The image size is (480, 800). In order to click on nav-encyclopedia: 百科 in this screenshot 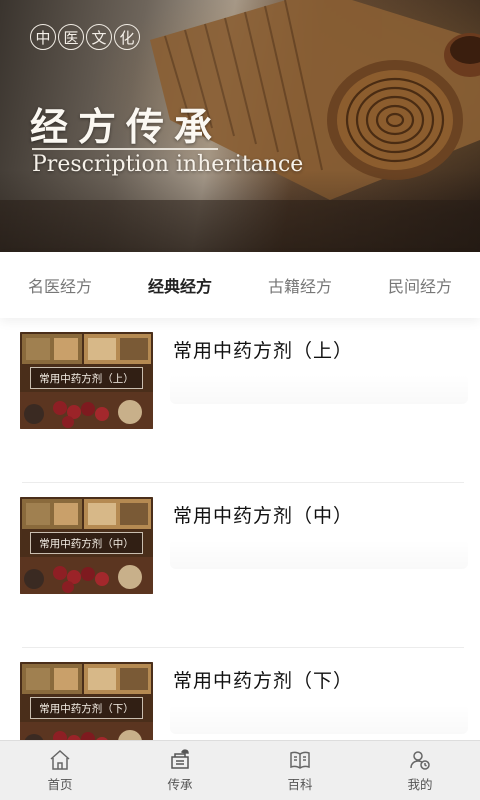, I will do `click(300, 770)`.